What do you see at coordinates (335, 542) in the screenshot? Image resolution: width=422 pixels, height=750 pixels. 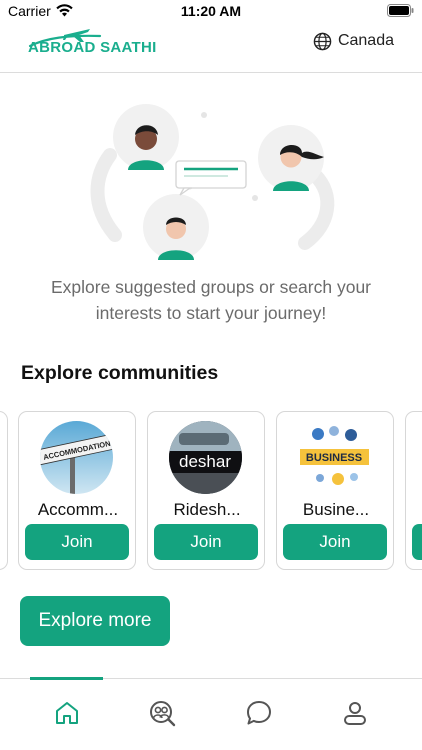 I see `join-button-business: Join` at bounding box center [335, 542].